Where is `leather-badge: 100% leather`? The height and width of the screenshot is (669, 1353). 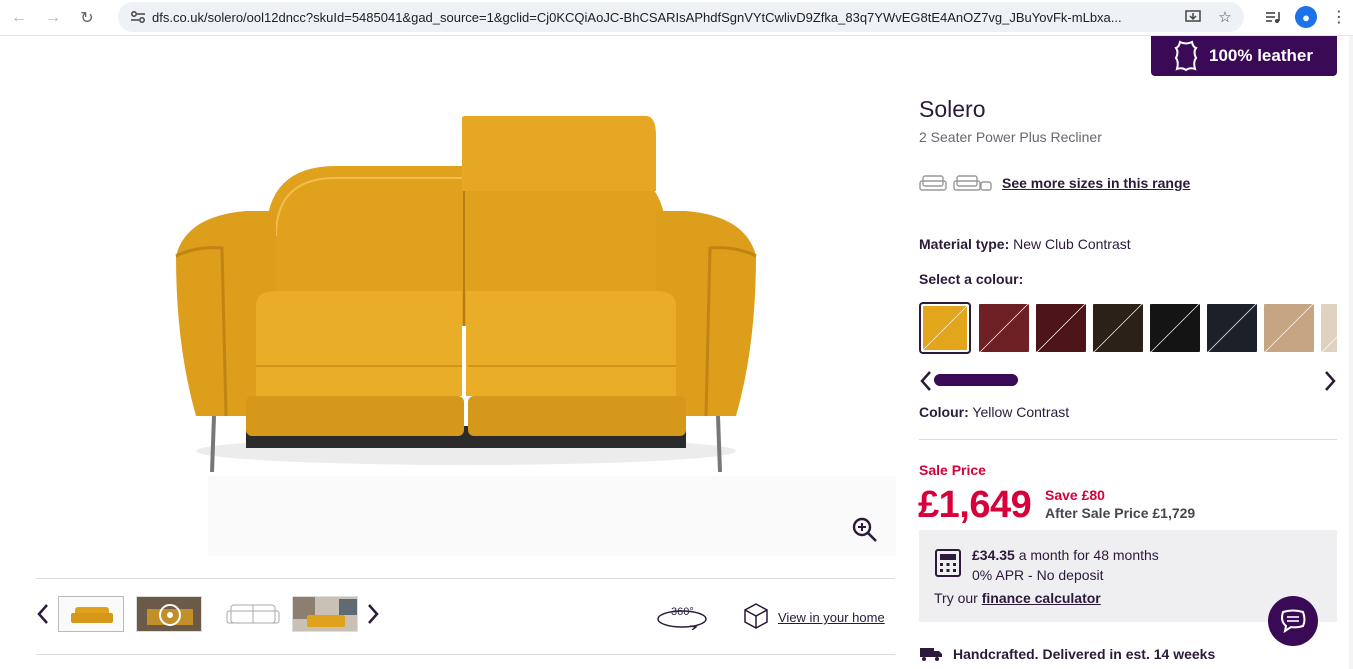 leather-badge: 100% leather is located at coordinates (1244, 56).